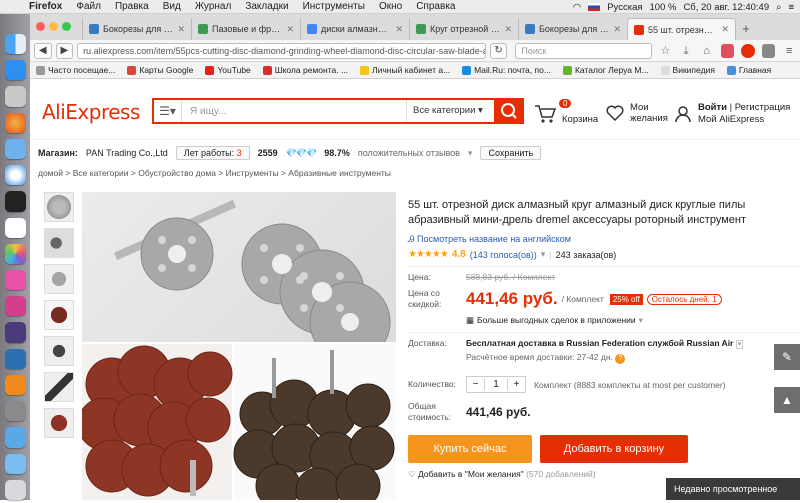  What do you see at coordinates (228, 70) in the screenshot?
I see `bookmark-youtube: YouTube` at bounding box center [228, 70].